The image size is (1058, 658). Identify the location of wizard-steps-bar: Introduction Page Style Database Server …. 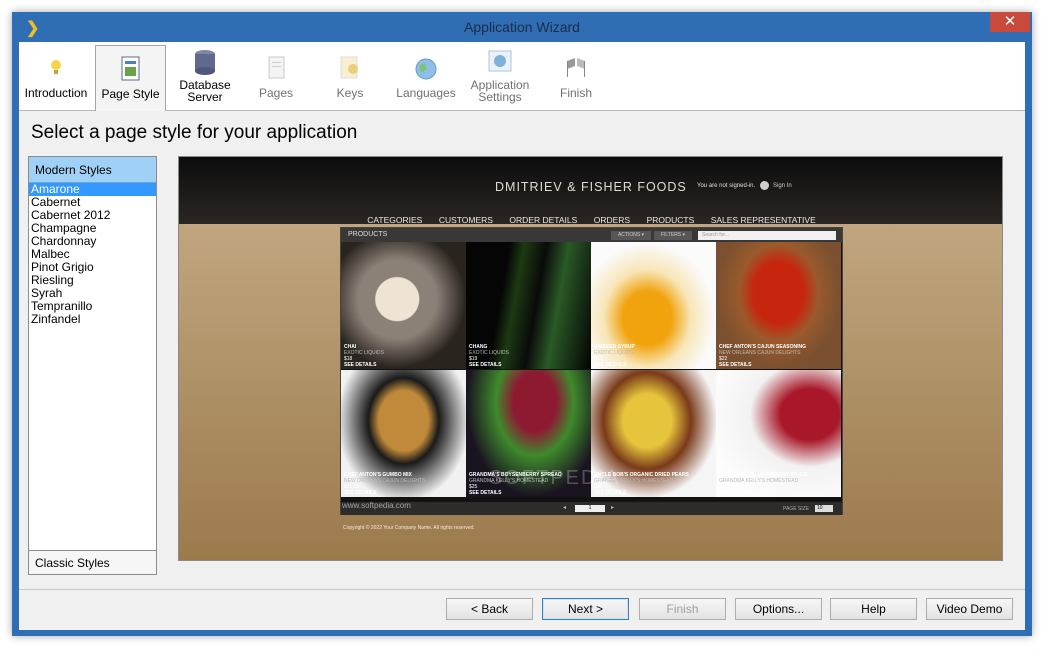
(522, 76).